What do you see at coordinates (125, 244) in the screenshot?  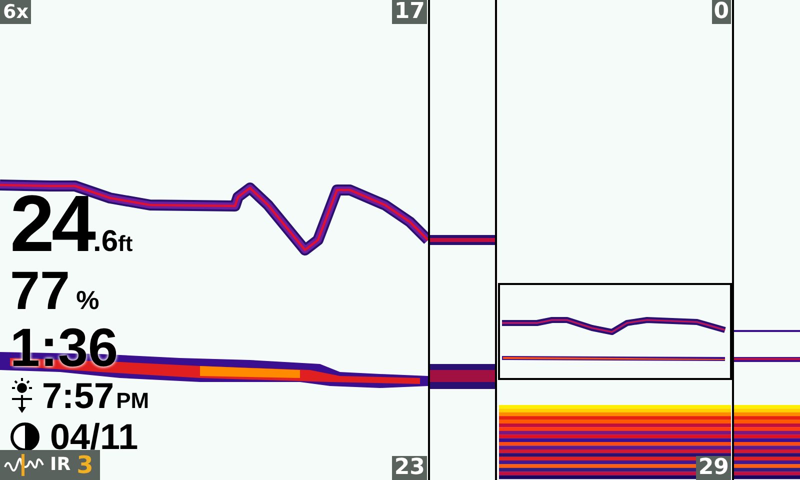 I see `depth-unit: ft` at bounding box center [125, 244].